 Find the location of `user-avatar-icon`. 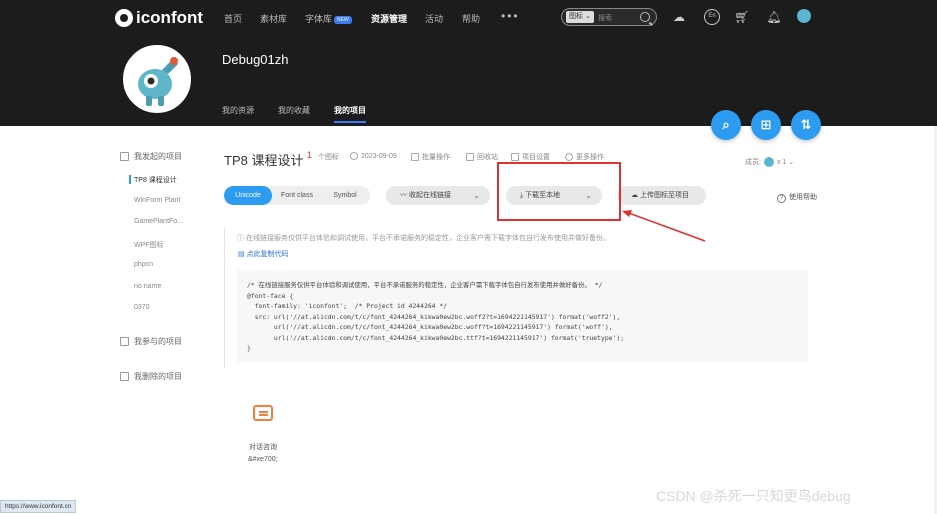

user-avatar-icon is located at coordinates (804, 16).